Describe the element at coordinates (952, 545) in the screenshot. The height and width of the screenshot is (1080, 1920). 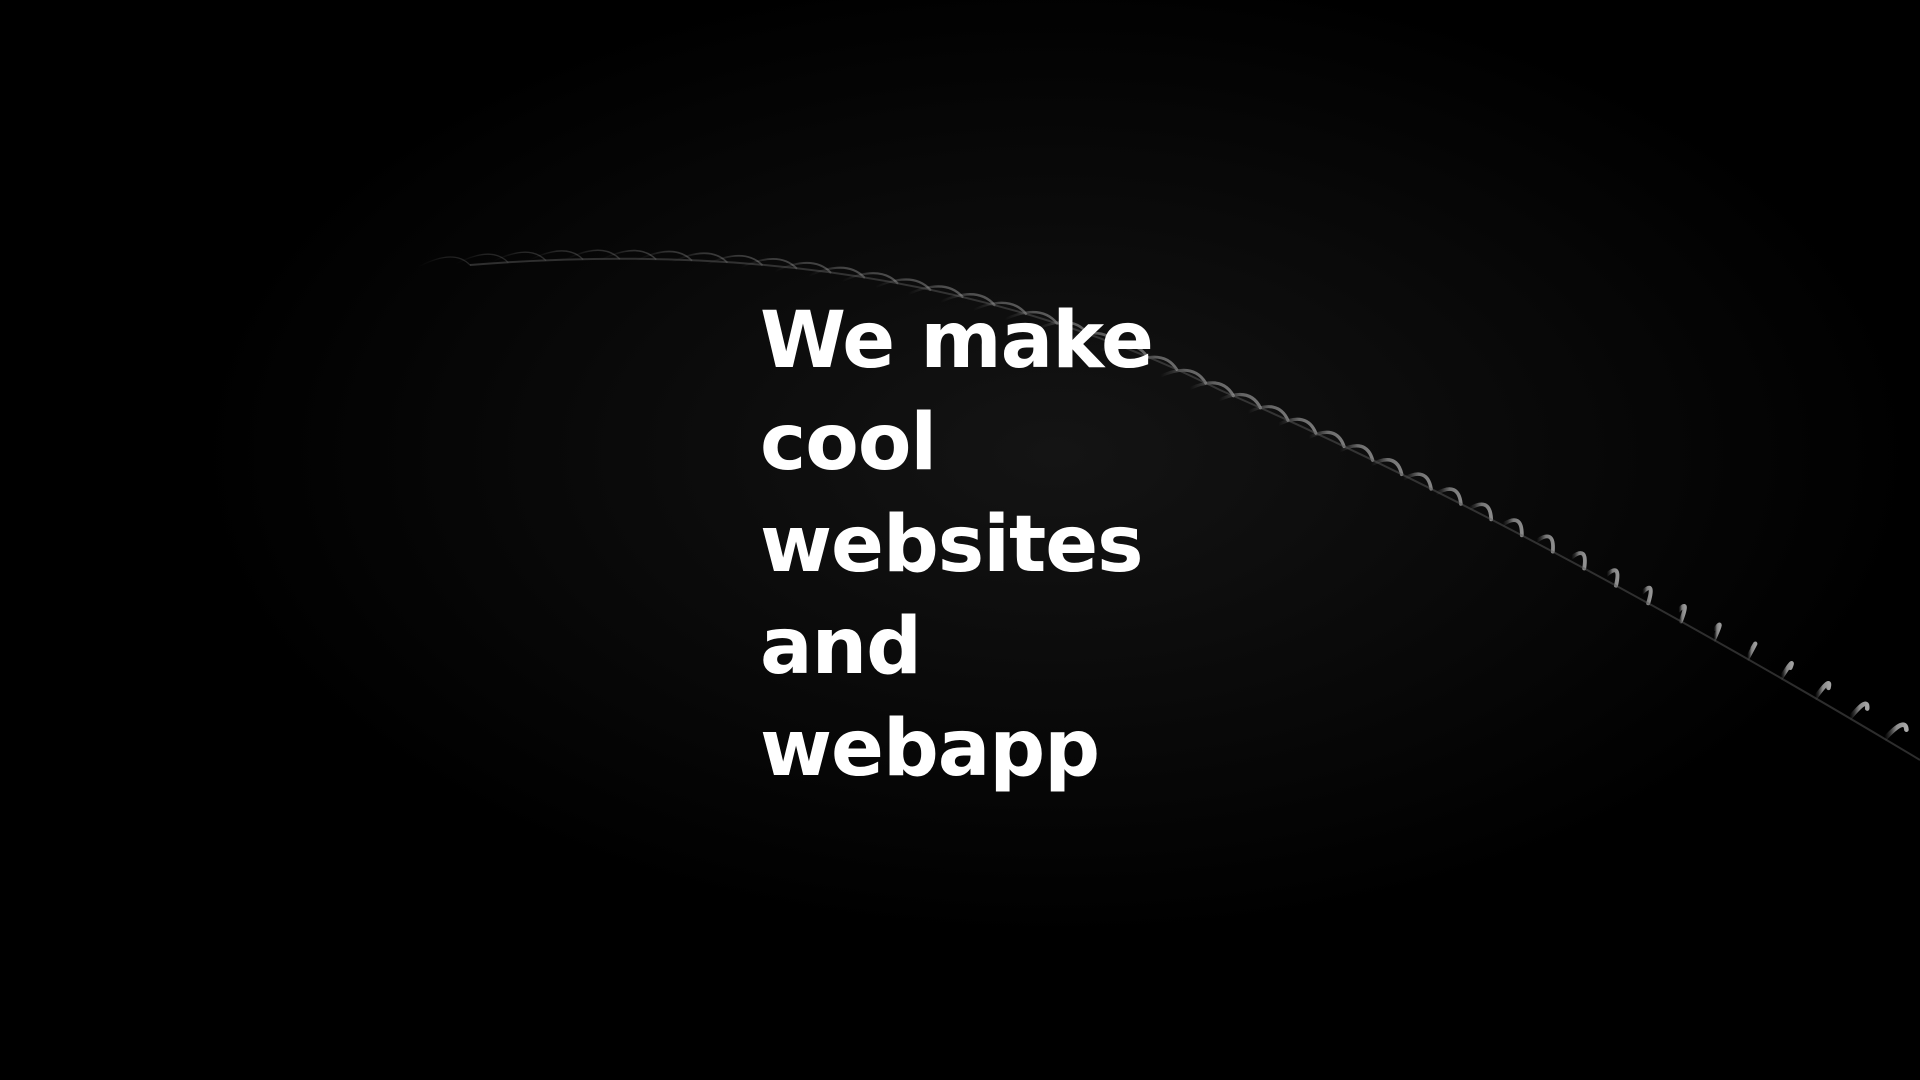
I see `headline-line-3: websites` at that location.